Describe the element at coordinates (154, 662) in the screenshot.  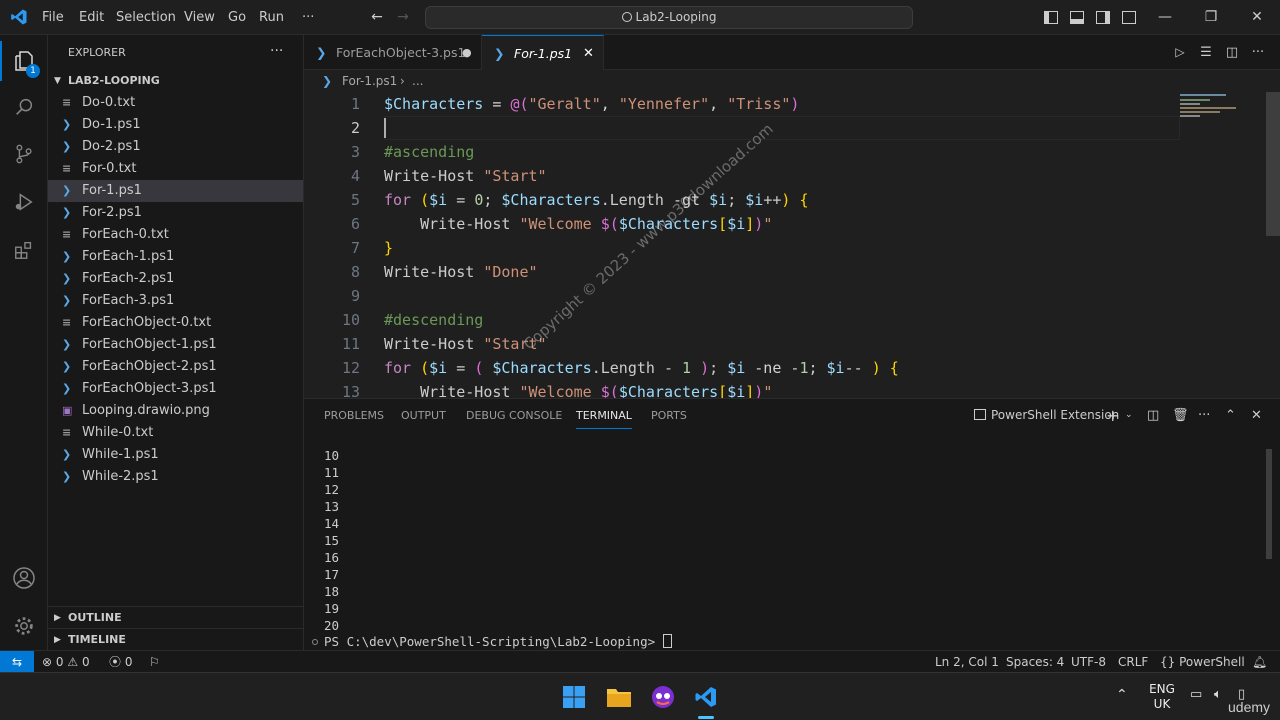
I see `debug-status-icon: ⚐` at that location.